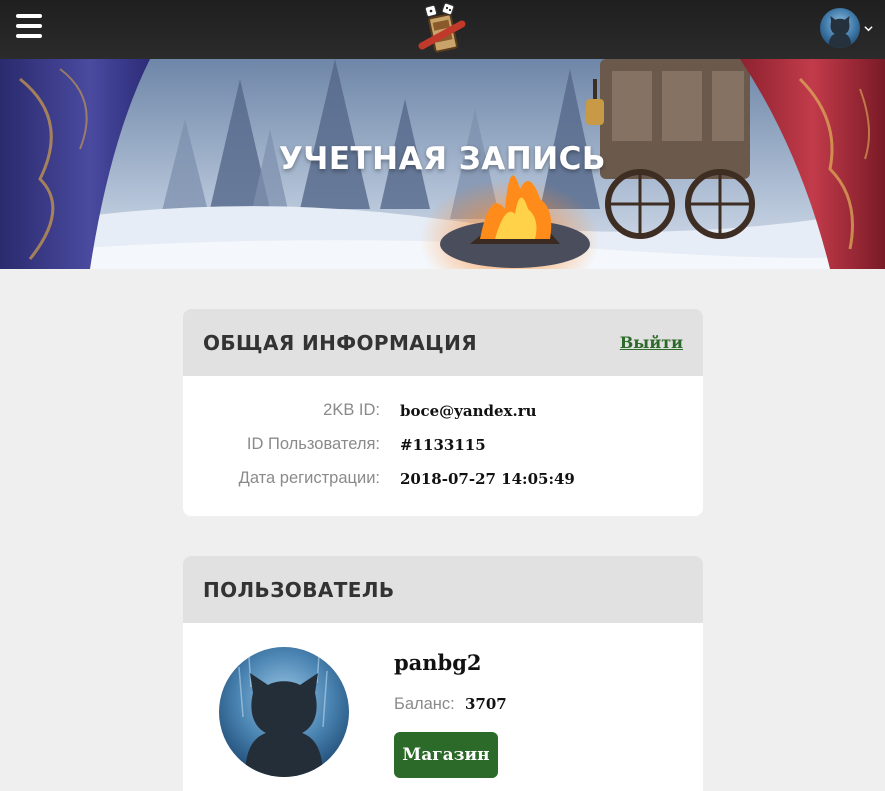 Image resolution: width=885 pixels, height=791 pixels. I want to click on account-menu, so click(846, 28).